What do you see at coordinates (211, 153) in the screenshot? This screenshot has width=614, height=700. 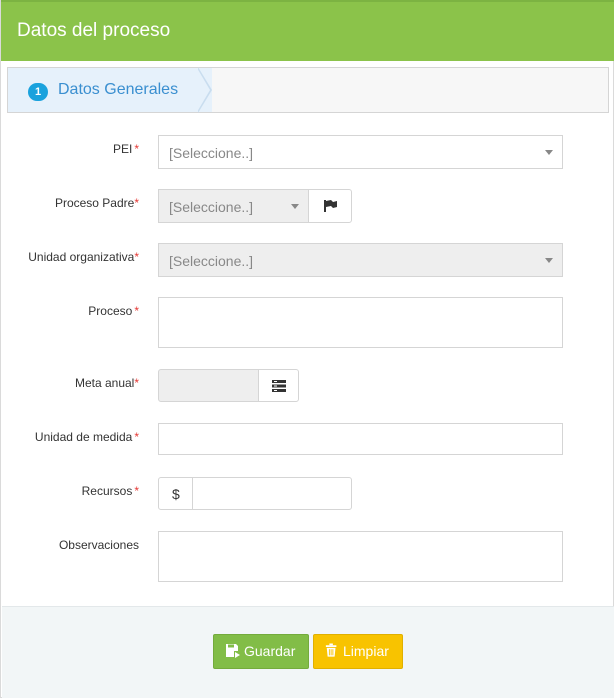 I see `pei-select-placeholder: [Seleccione..]` at bounding box center [211, 153].